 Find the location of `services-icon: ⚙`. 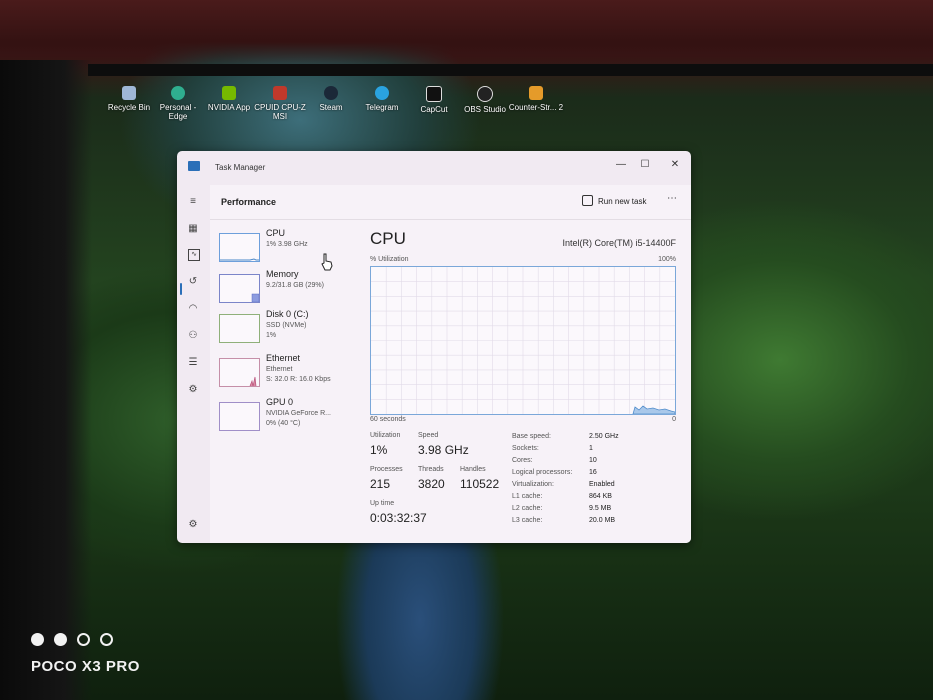

services-icon: ⚙ is located at coordinates (193, 390).